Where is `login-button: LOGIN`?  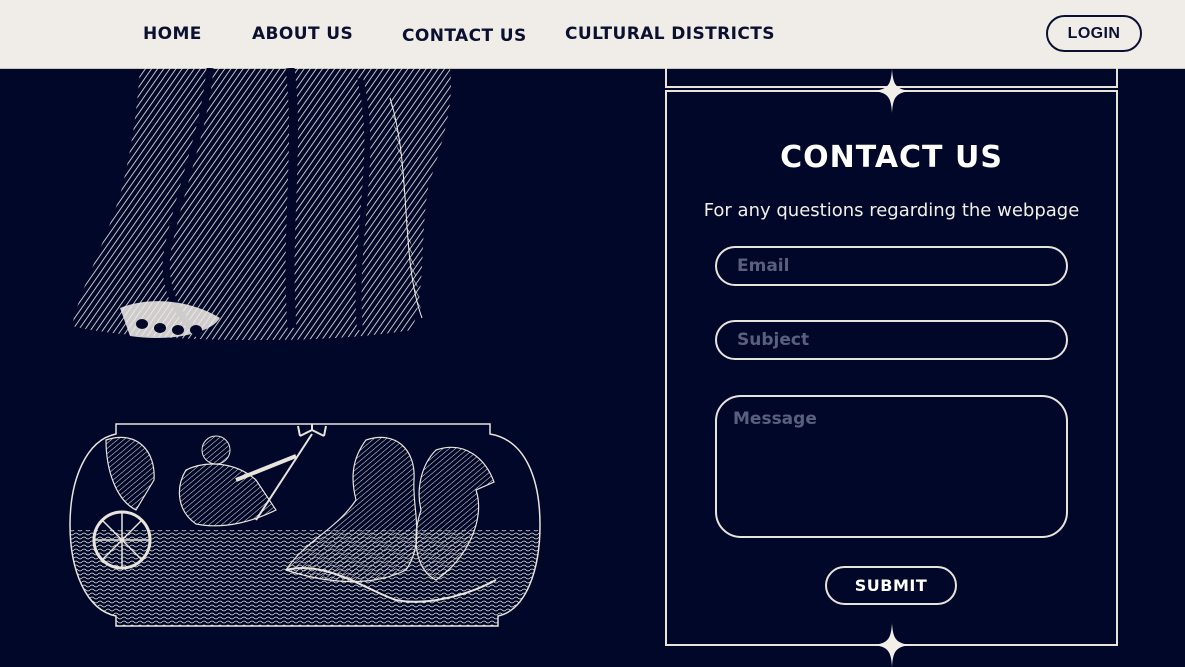 login-button: LOGIN is located at coordinates (1094, 33).